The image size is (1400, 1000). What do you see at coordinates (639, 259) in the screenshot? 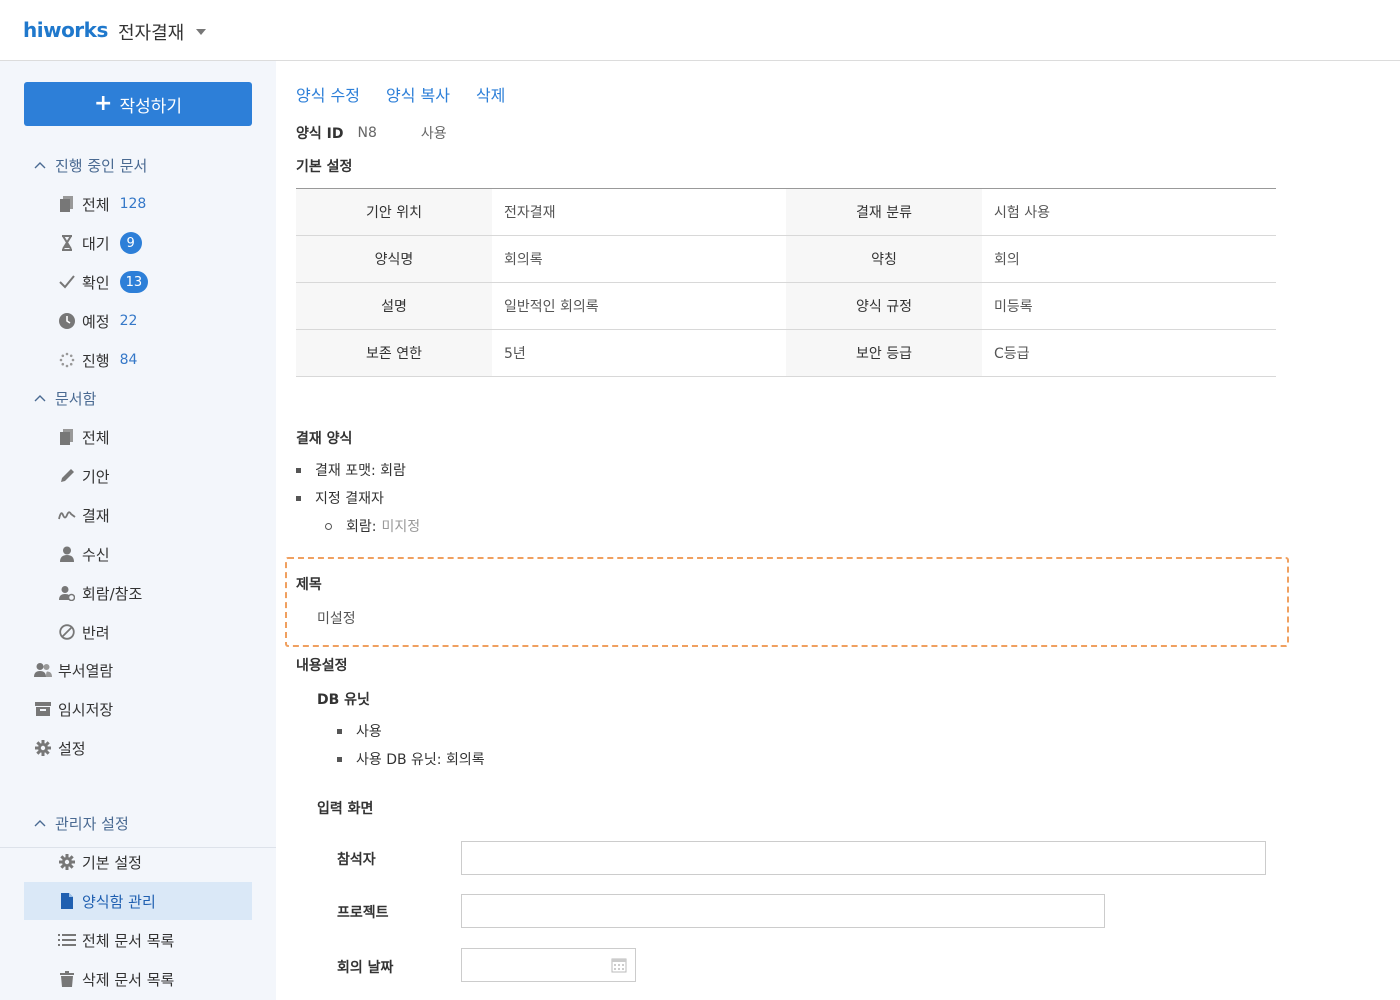
I see `table-value: 회의록` at bounding box center [639, 259].